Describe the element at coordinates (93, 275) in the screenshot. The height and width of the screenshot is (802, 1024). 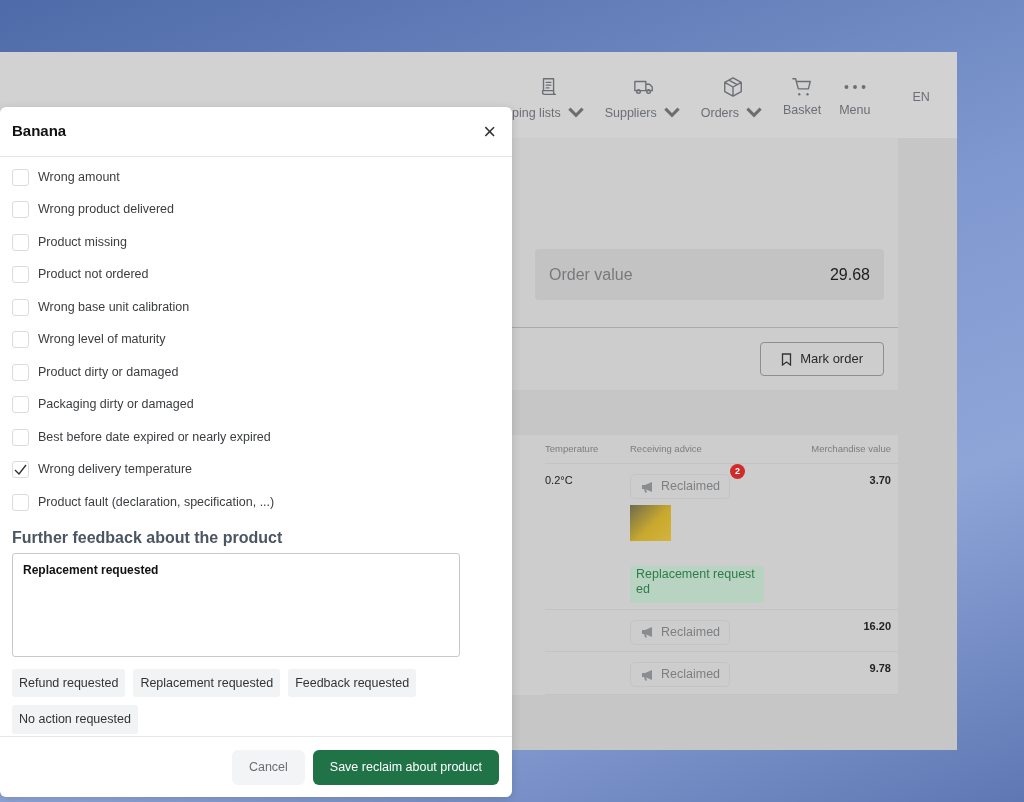
I see `option-label: Product not ordered` at that location.